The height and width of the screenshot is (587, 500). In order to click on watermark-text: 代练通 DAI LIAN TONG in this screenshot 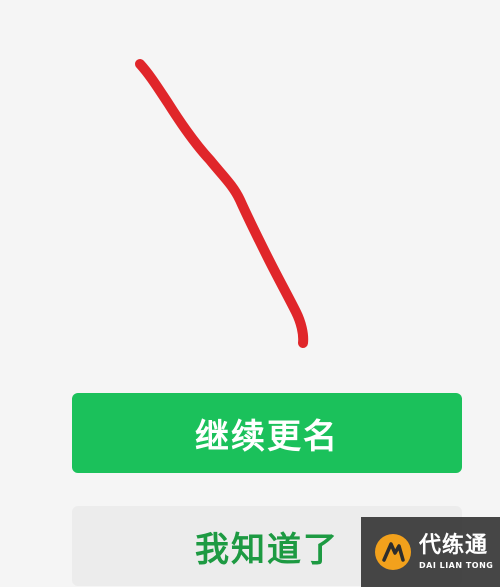, I will do `click(456, 551)`.